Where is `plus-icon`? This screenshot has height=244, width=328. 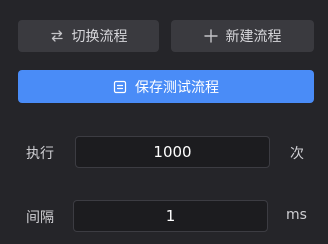 plus-icon is located at coordinates (210, 36).